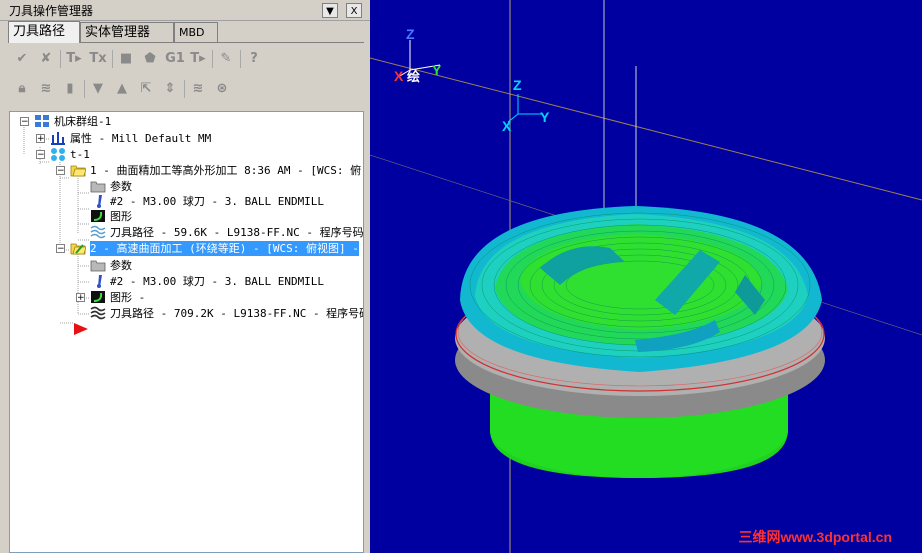 The image size is (922, 553). What do you see at coordinates (226, 58) in the screenshot?
I see `highfeed-icon: ✎` at bounding box center [226, 58].